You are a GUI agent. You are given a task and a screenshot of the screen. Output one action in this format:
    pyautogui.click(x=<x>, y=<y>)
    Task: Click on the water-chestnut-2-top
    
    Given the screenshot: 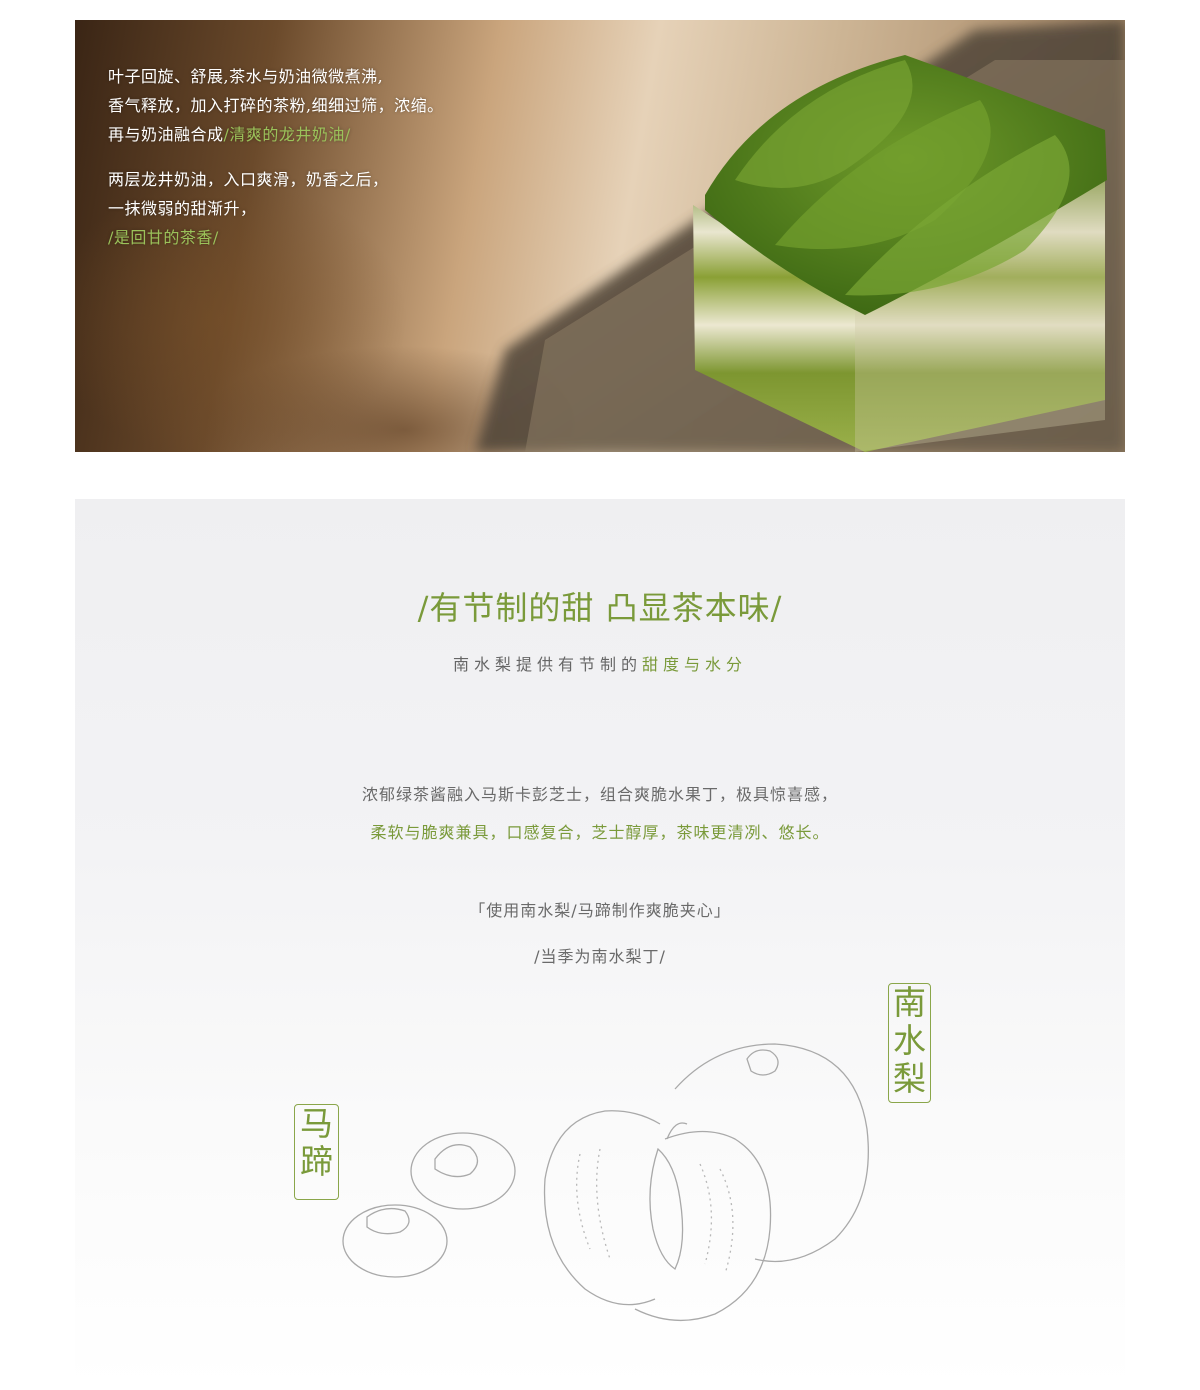 What is the action you would take?
    pyautogui.click(x=388, y=1221)
    